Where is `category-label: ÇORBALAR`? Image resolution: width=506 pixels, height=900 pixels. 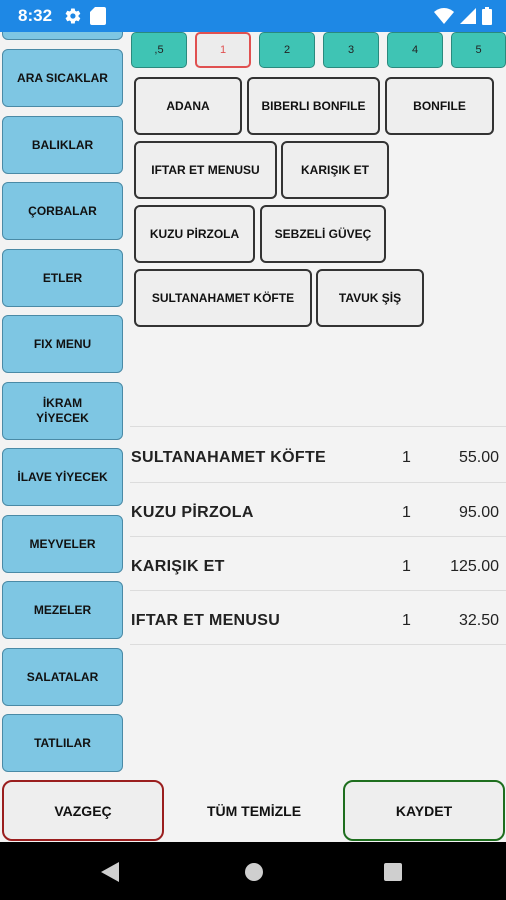
category-label: ÇORBALAR is located at coordinates (62, 210).